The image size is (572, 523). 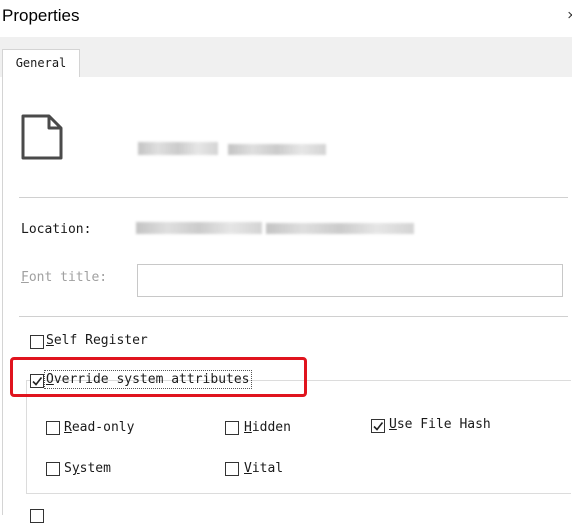 I want to click on separator-middle, so click(x=293, y=316).